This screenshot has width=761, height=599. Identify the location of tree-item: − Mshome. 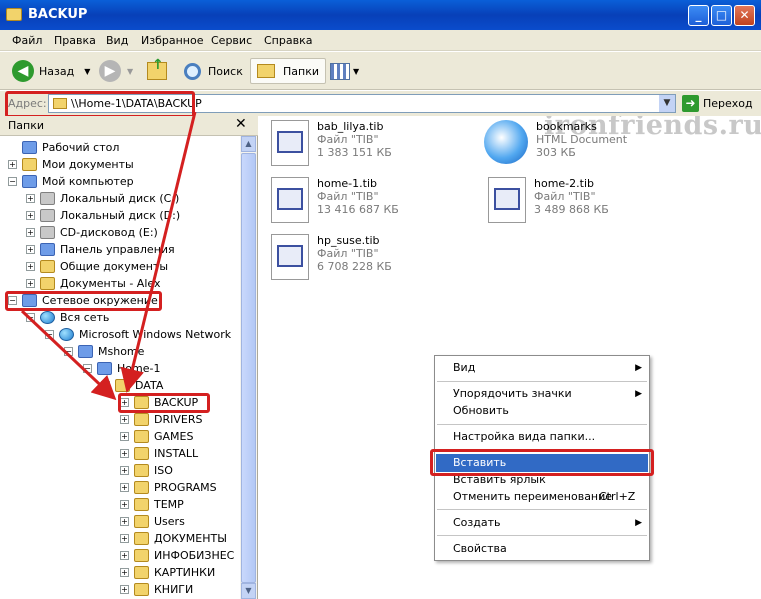
(104, 351).